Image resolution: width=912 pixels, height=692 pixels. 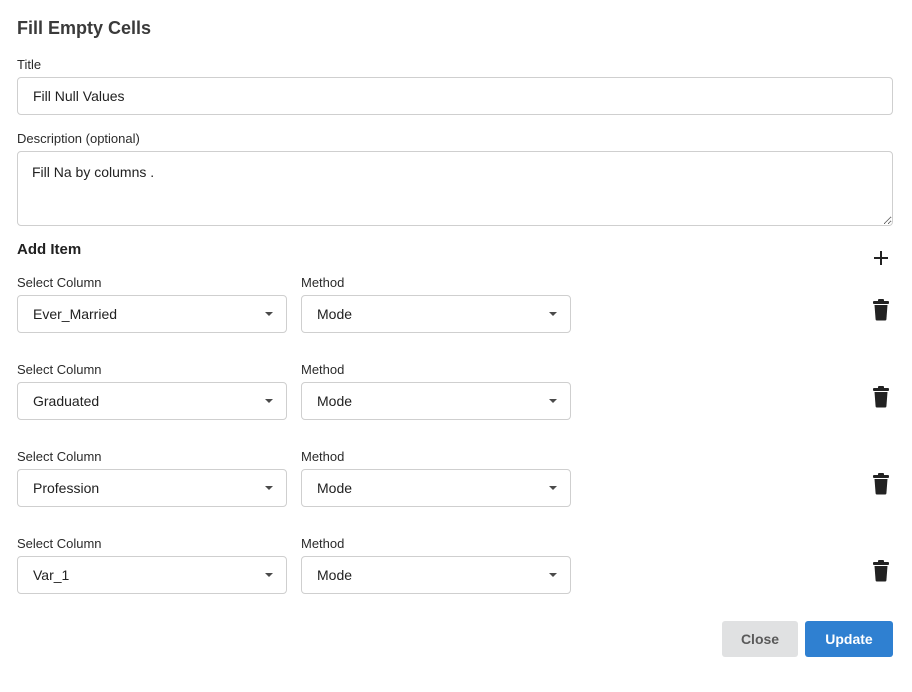 I want to click on column-select: Var_1, so click(x=152, y=575).